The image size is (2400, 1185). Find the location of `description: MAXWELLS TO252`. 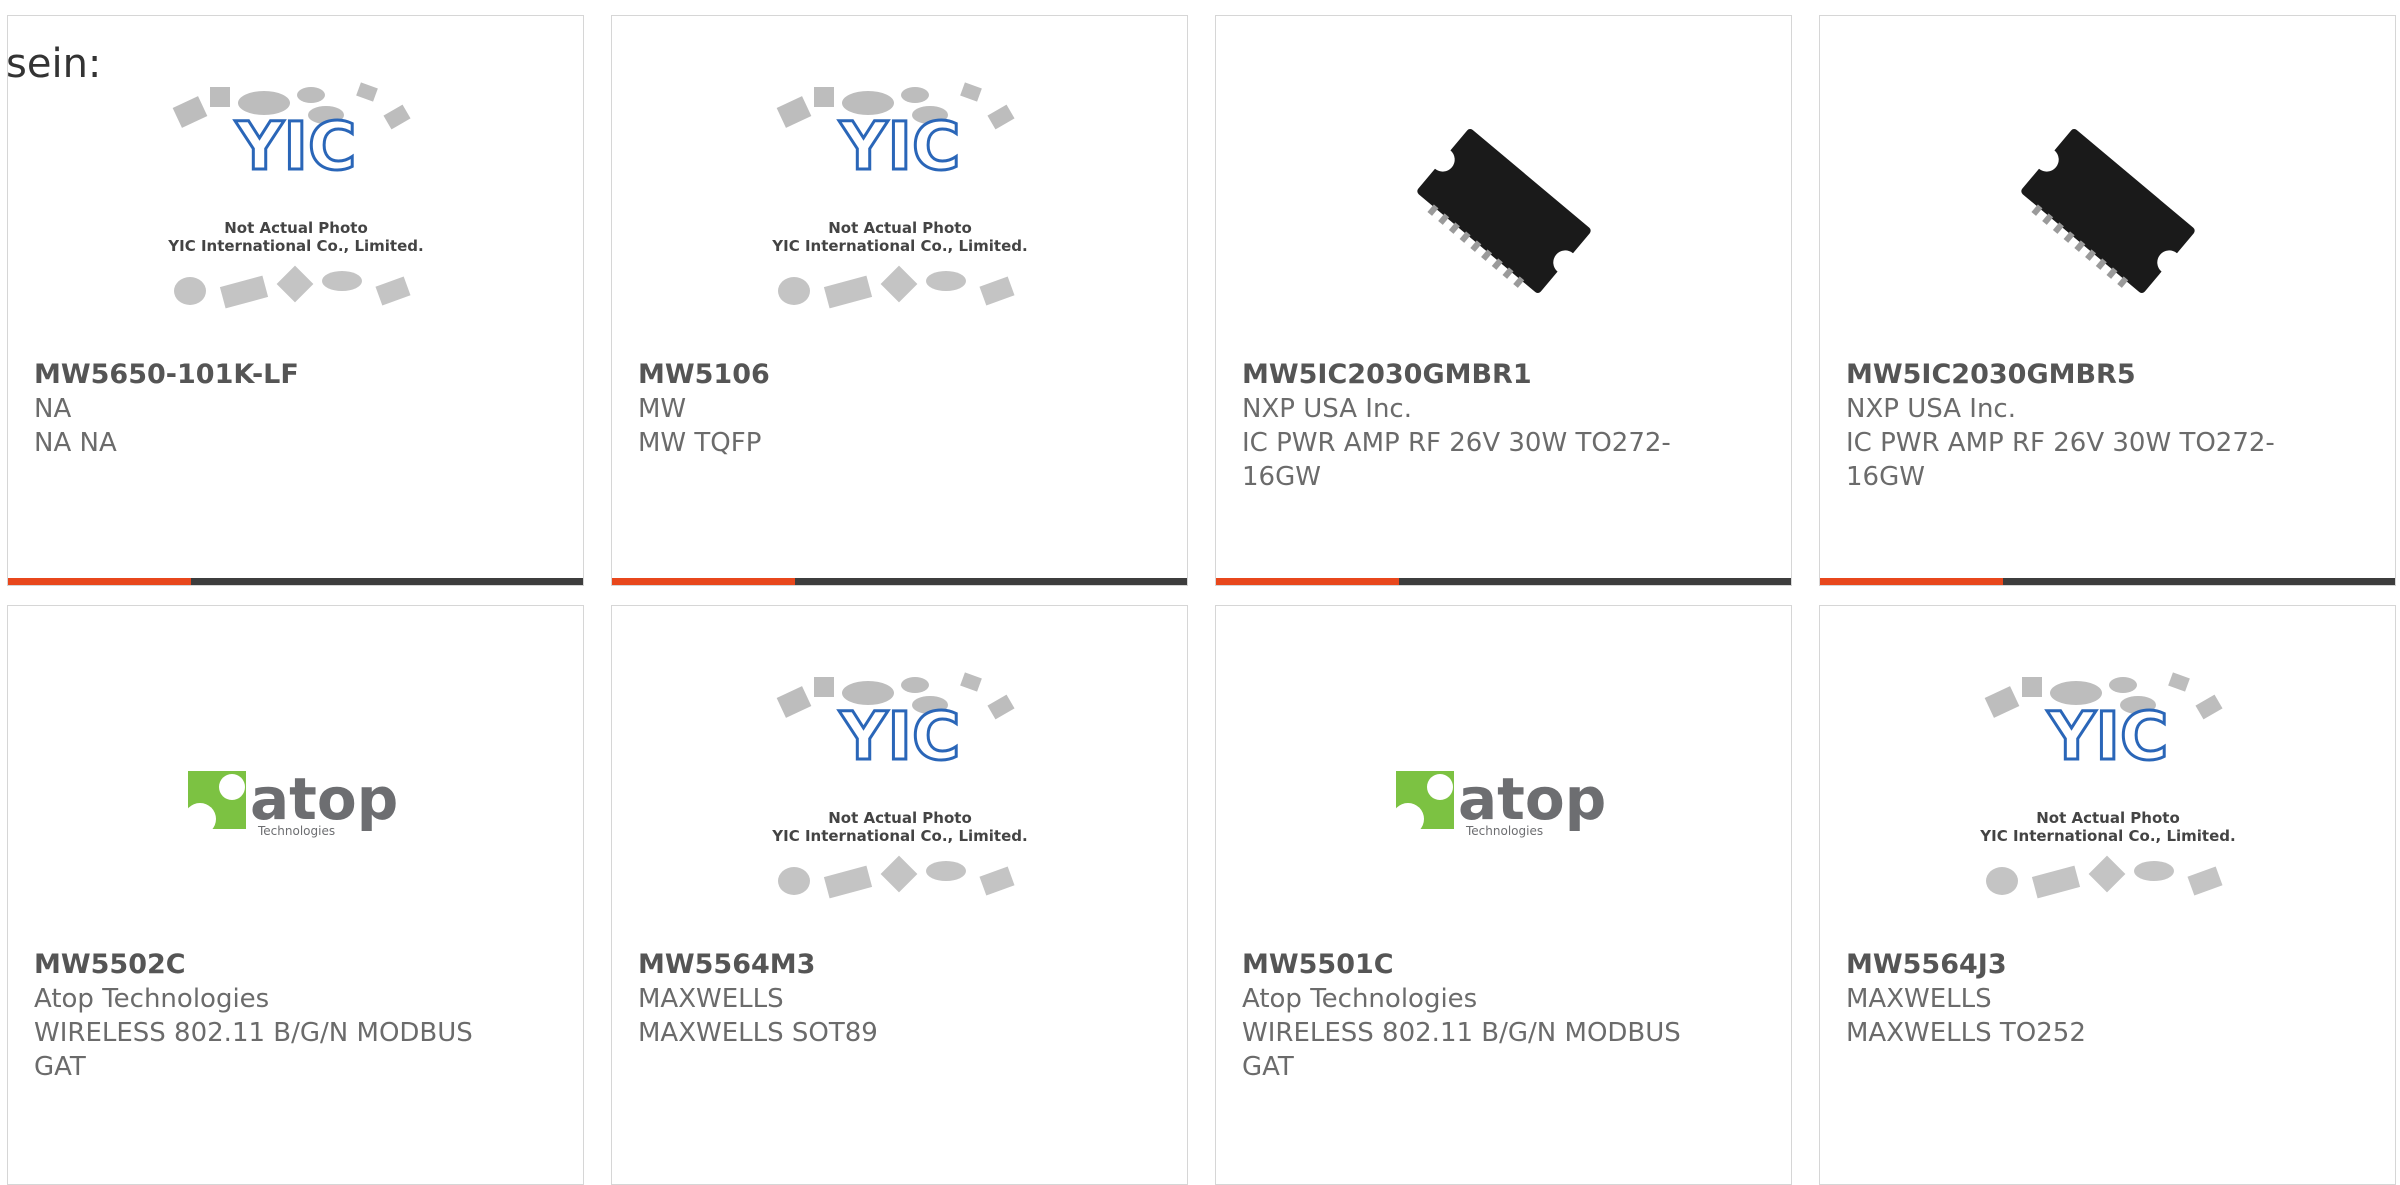

description: MAXWELLS TO252 is located at coordinates (1966, 1033).